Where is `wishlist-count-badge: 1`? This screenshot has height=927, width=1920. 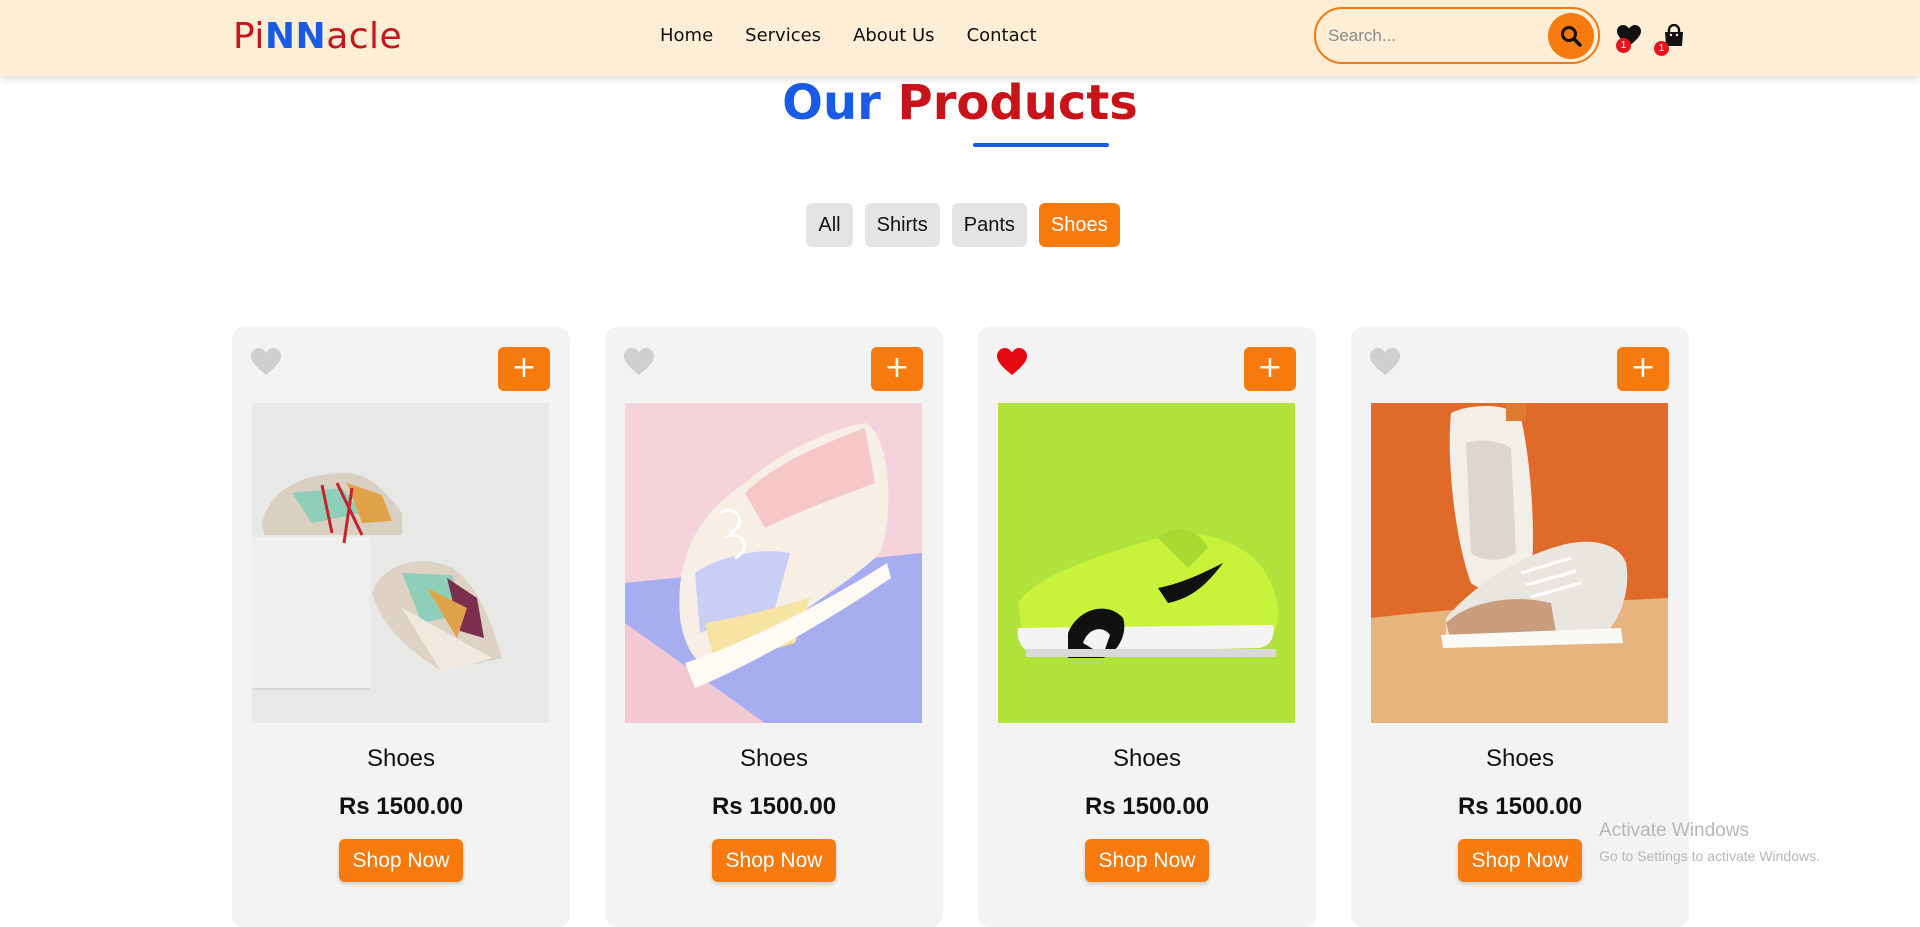 wishlist-count-badge: 1 is located at coordinates (1623, 45).